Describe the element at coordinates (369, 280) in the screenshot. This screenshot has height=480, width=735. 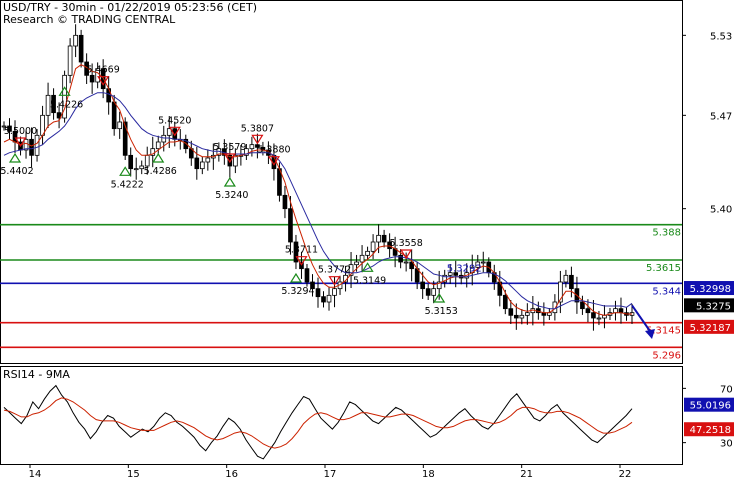
I see `low-label-15: 5.3149` at that location.